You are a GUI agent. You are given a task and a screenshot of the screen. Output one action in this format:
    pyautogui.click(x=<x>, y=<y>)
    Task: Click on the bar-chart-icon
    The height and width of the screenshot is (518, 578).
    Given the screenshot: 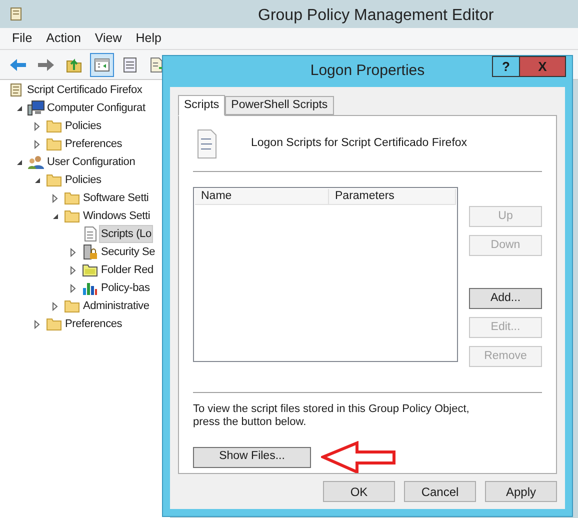 What is the action you would take?
    pyautogui.click(x=90, y=288)
    